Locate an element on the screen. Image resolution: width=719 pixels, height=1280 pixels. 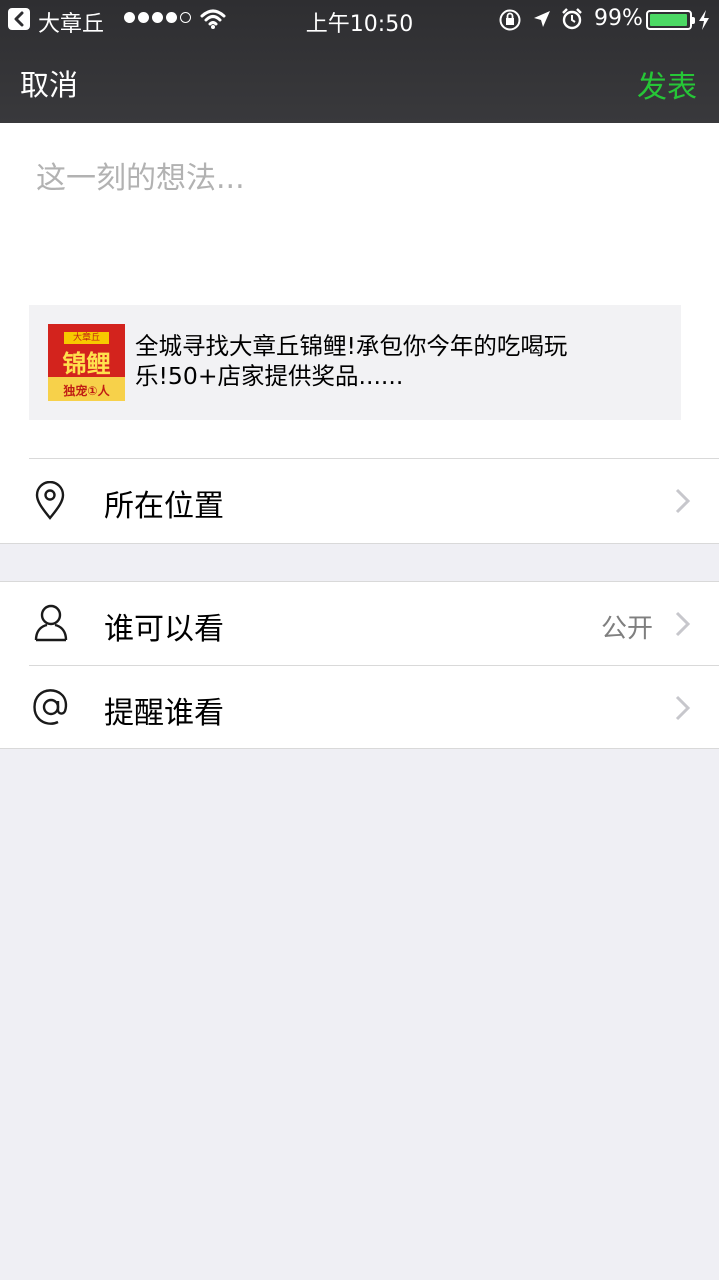
shared-link-thumbnail: 大章丘 锦鲤 独宠①人 is located at coordinates (86, 362).